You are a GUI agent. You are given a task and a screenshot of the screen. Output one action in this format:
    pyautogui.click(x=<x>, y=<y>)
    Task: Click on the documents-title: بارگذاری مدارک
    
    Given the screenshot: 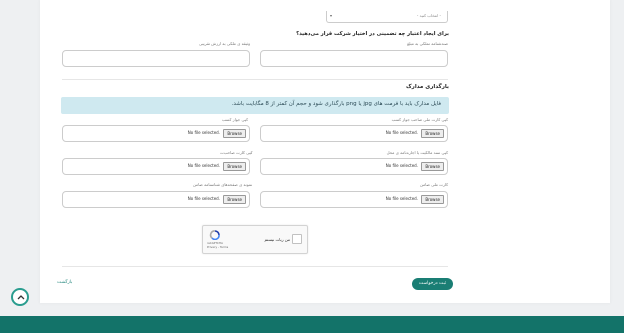 What is the action you would take?
    pyautogui.click(x=427, y=87)
    